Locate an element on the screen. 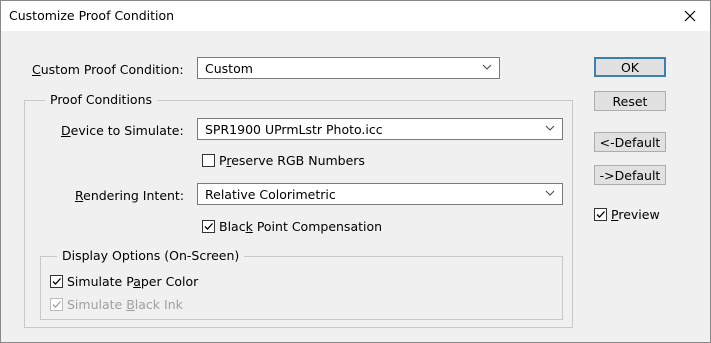 The image size is (711, 343). device-to-simulate-value: SPR1900 UPrmLstr Photo.icc is located at coordinates (294, 129).